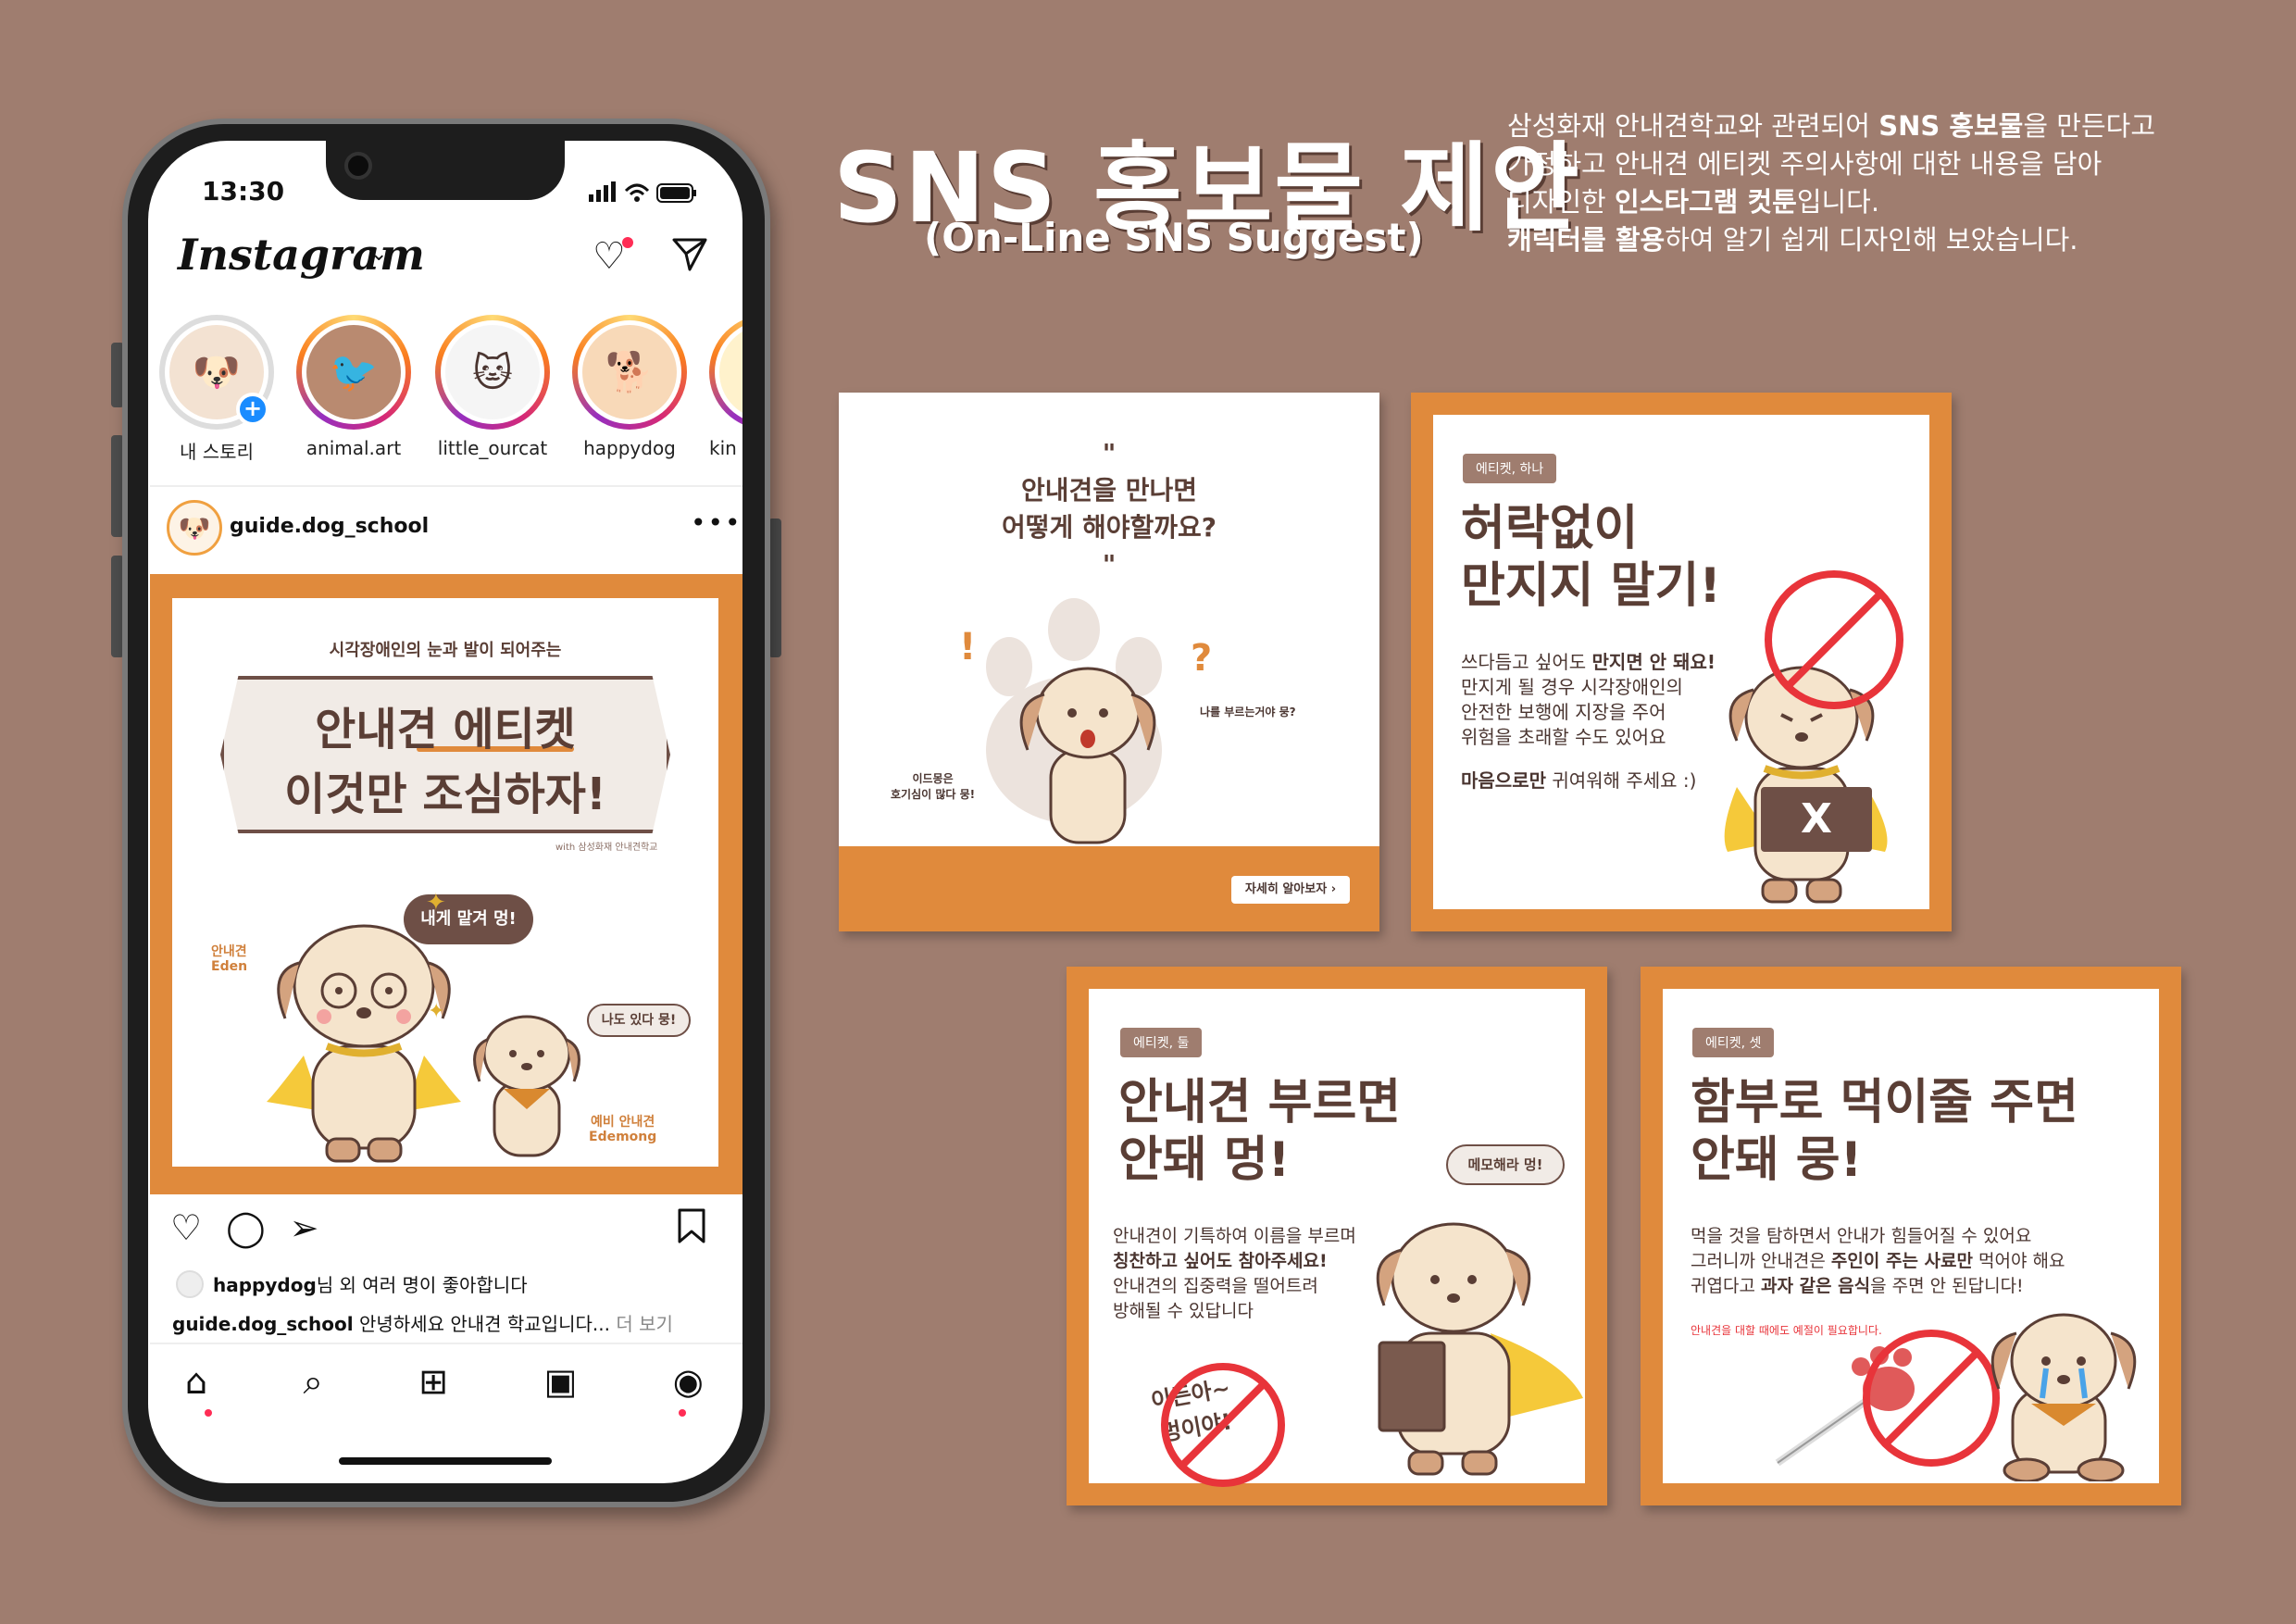 This screenshot has width=2296, height=1624. What do you see at coordinates (194, 528) in the screenshot?
I see `post-avatar: 🐶` at bounding box center [194, 528].